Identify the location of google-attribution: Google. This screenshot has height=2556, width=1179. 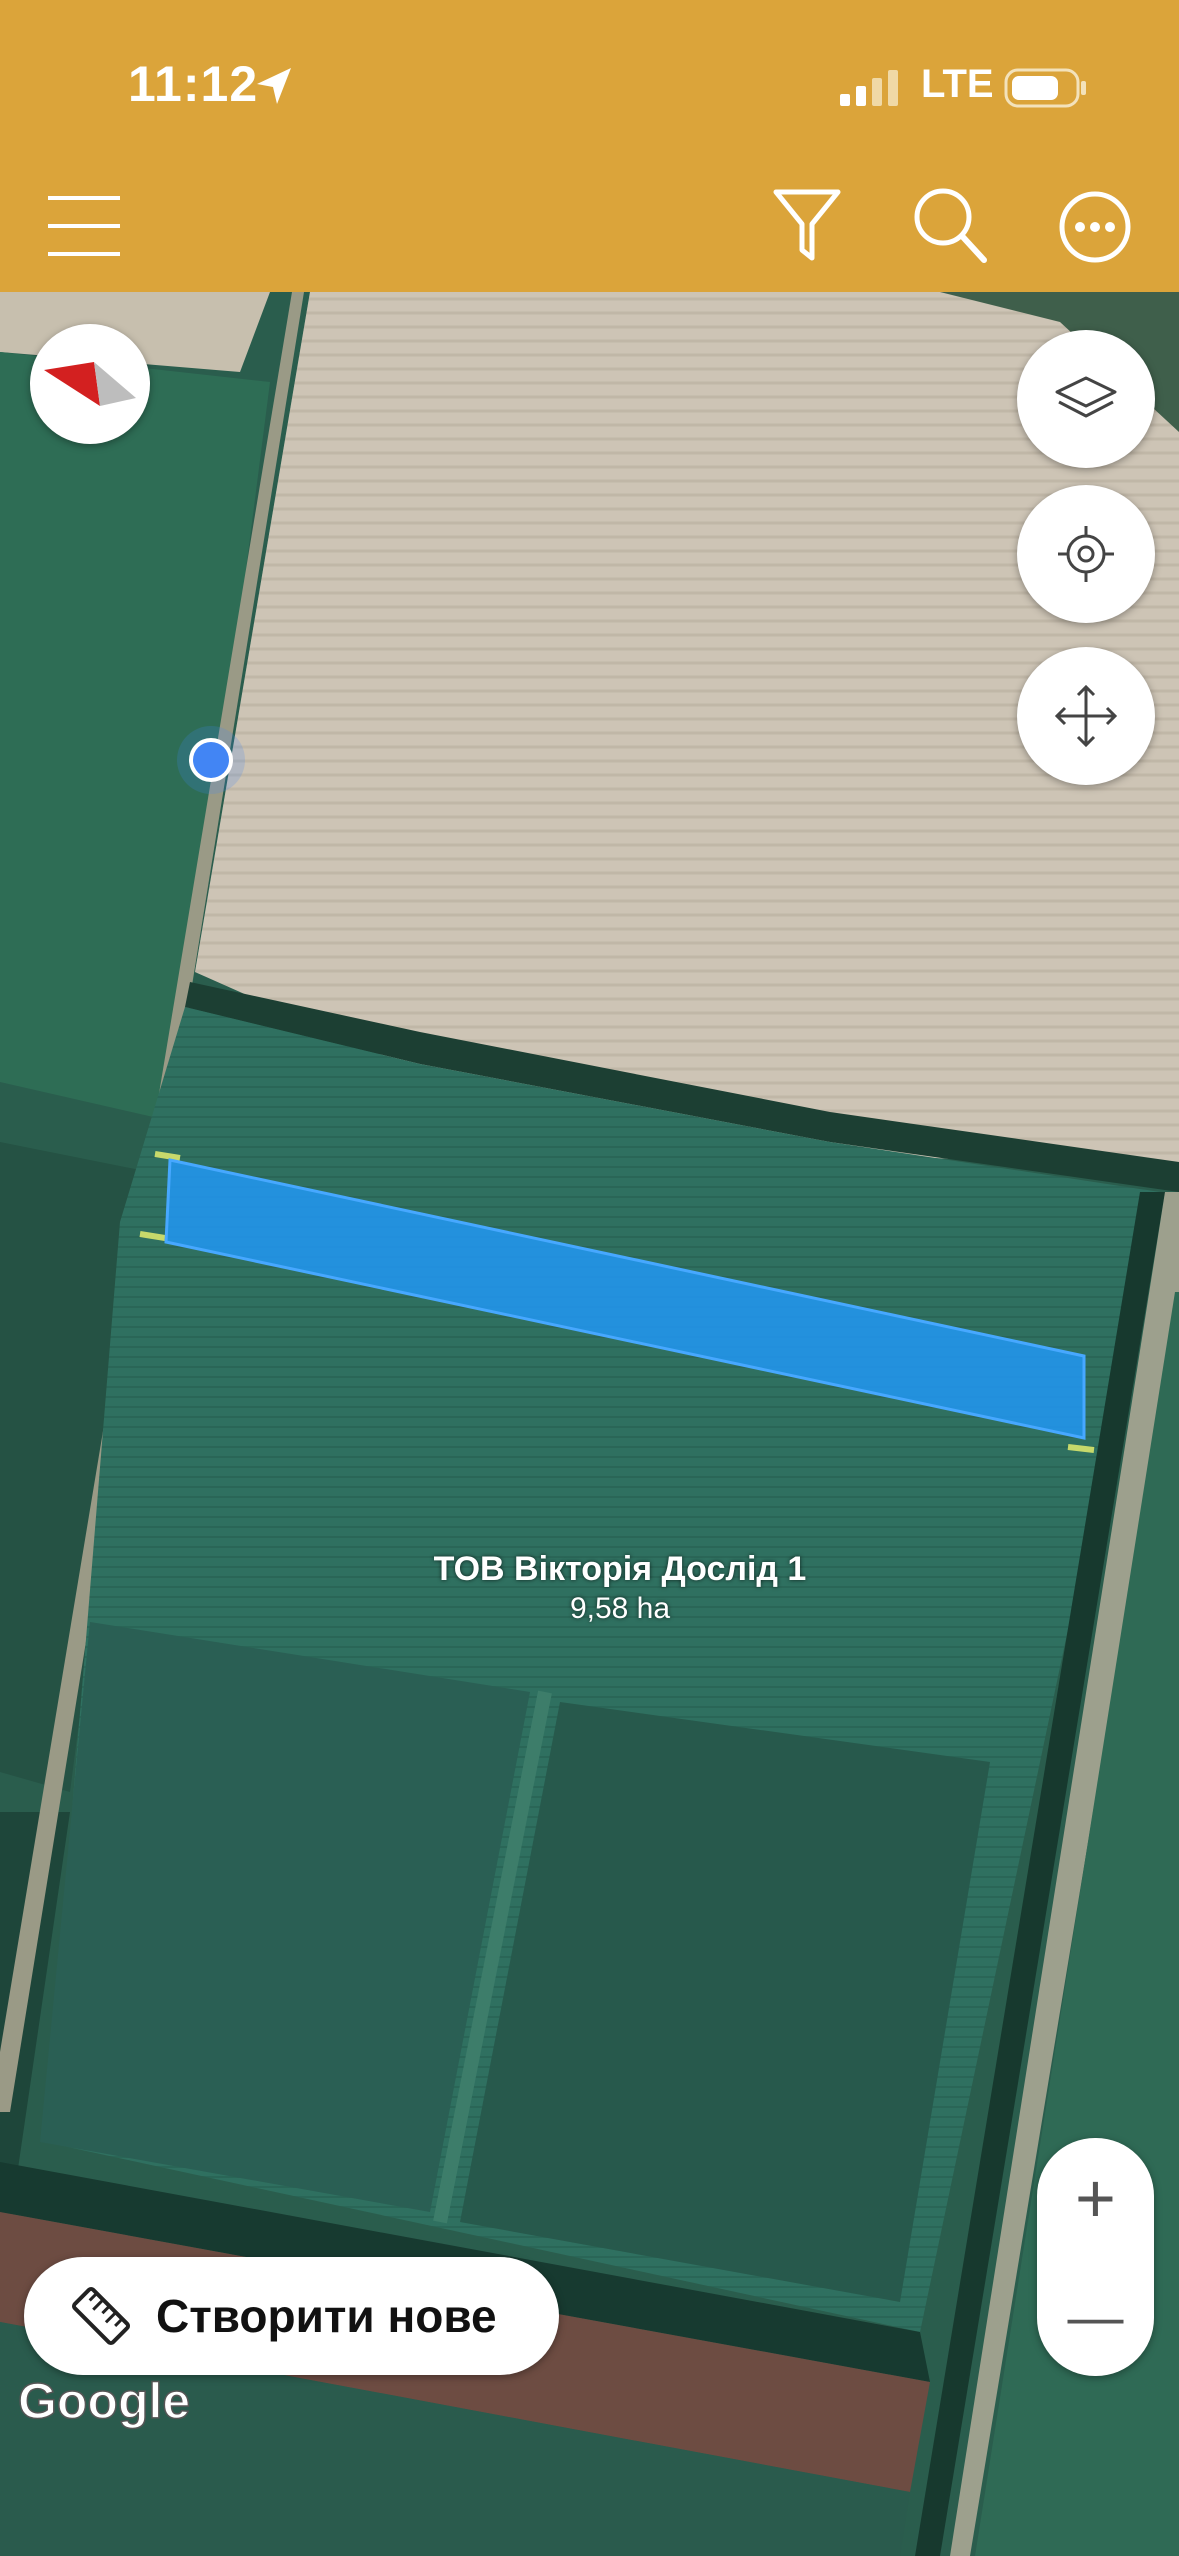
(104, 2401).